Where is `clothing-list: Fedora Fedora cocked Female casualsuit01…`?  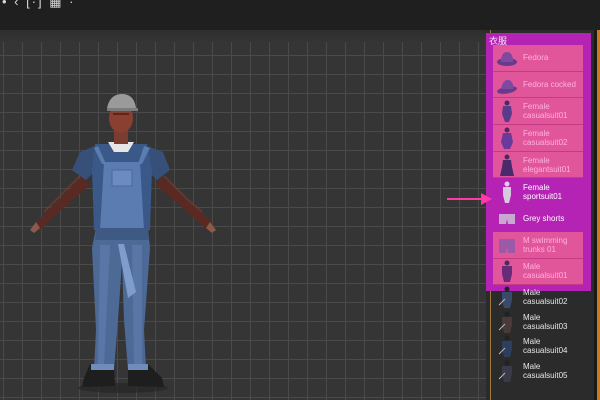
clothing-list: Fedora Fedora cocked Female casualsuit01… is located at coordinates (538, 214).